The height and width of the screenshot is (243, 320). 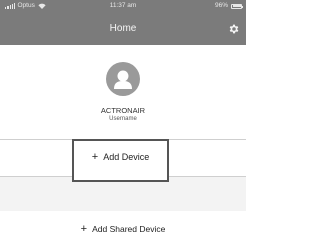 I want to click on add-shared-device-button: + Add Shared Device, so click(x=123, y=229).